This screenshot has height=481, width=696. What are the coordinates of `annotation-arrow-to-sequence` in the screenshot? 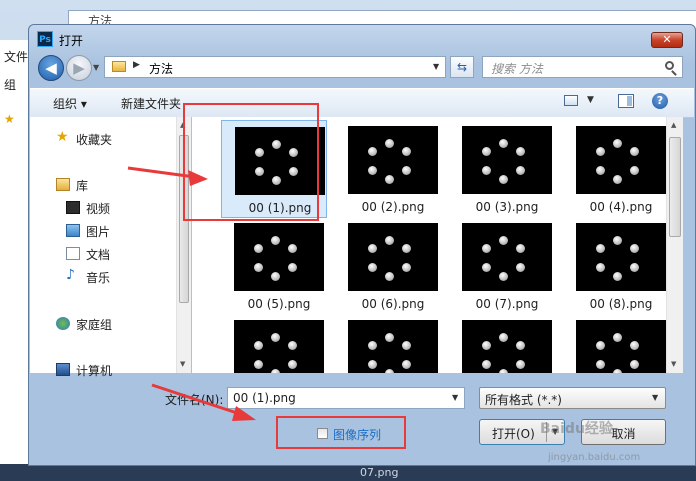 It's located at (196, 399).